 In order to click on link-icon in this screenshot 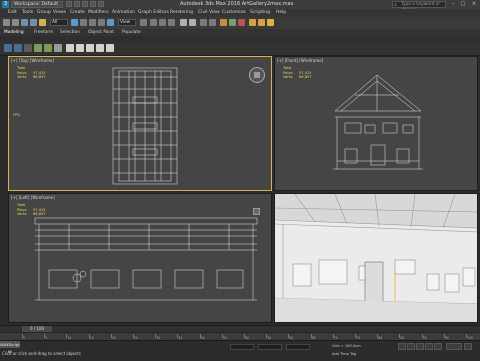, I will do `click(24, 22)`.